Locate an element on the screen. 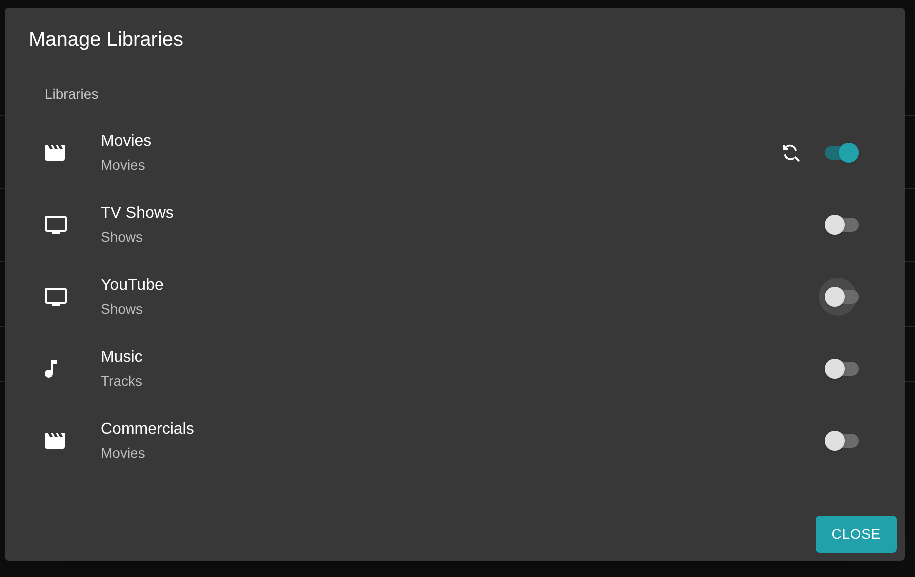  library-name: Movies is located at coordinates (127, 142).